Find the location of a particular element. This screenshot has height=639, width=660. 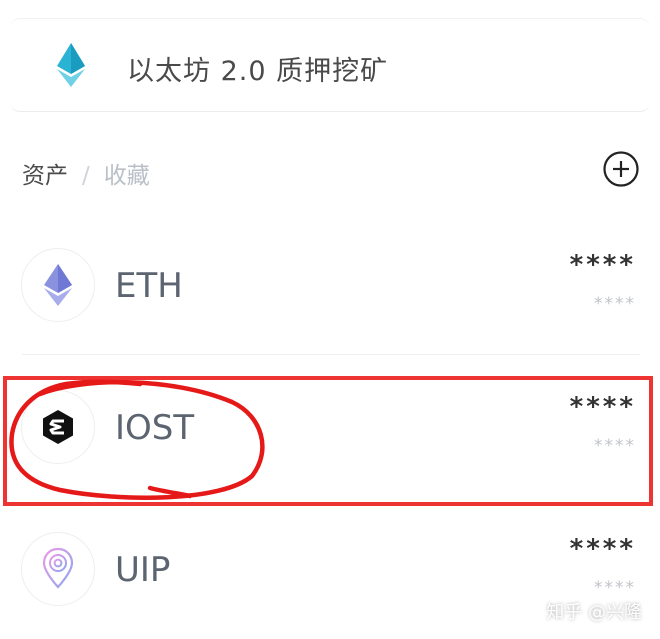

asset-name: ETH is located at coordinates (149, 286).